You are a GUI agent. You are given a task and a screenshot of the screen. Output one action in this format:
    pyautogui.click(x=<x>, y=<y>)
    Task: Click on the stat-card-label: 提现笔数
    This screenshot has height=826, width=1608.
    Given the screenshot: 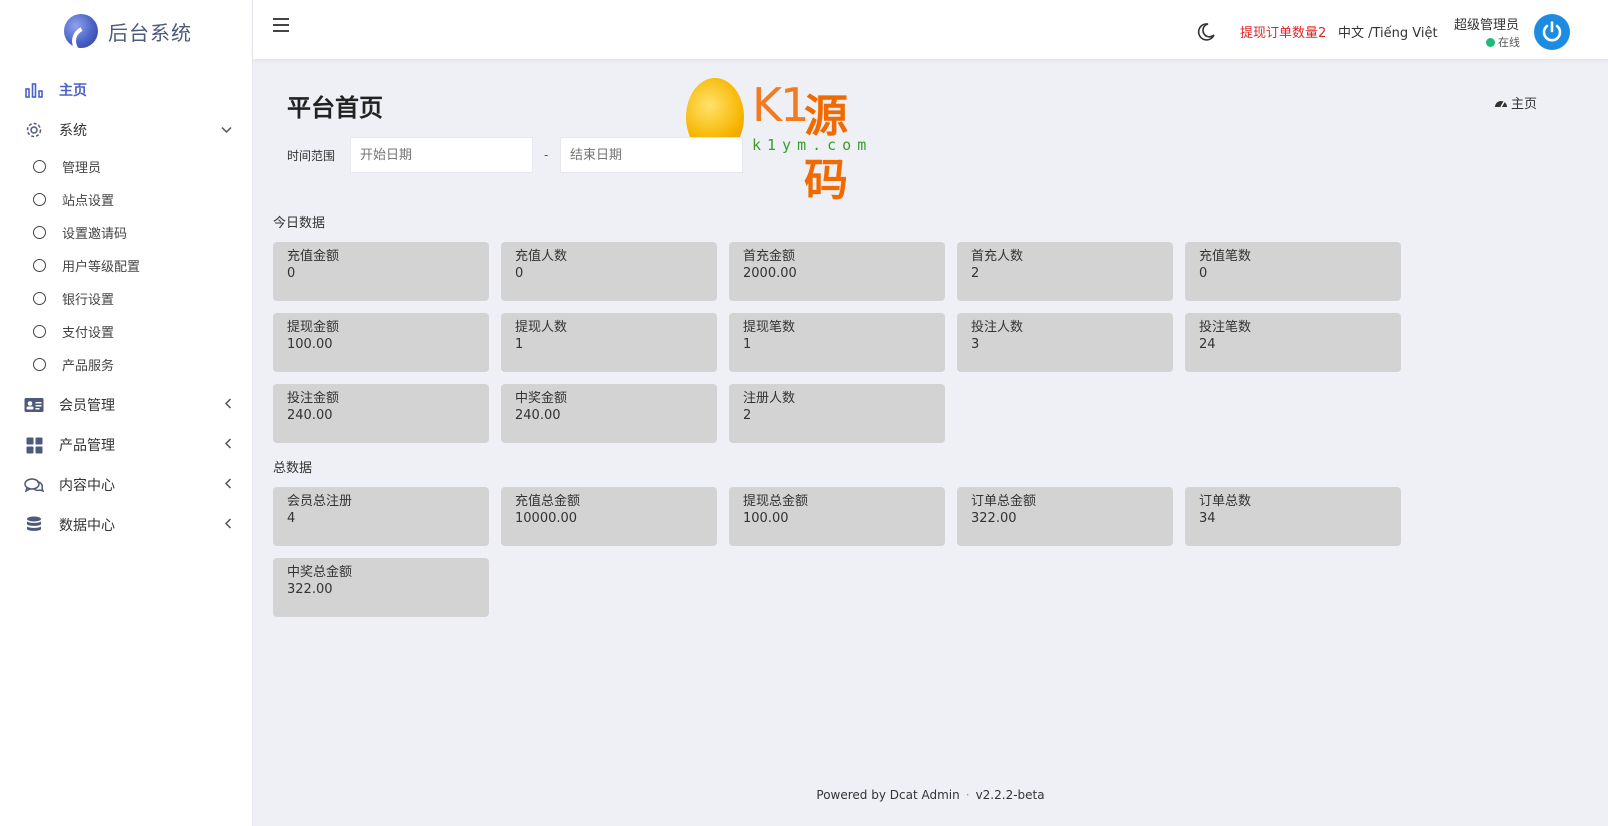 What is the action you would take?
    pyautogui.click(x=769, y=327)
    